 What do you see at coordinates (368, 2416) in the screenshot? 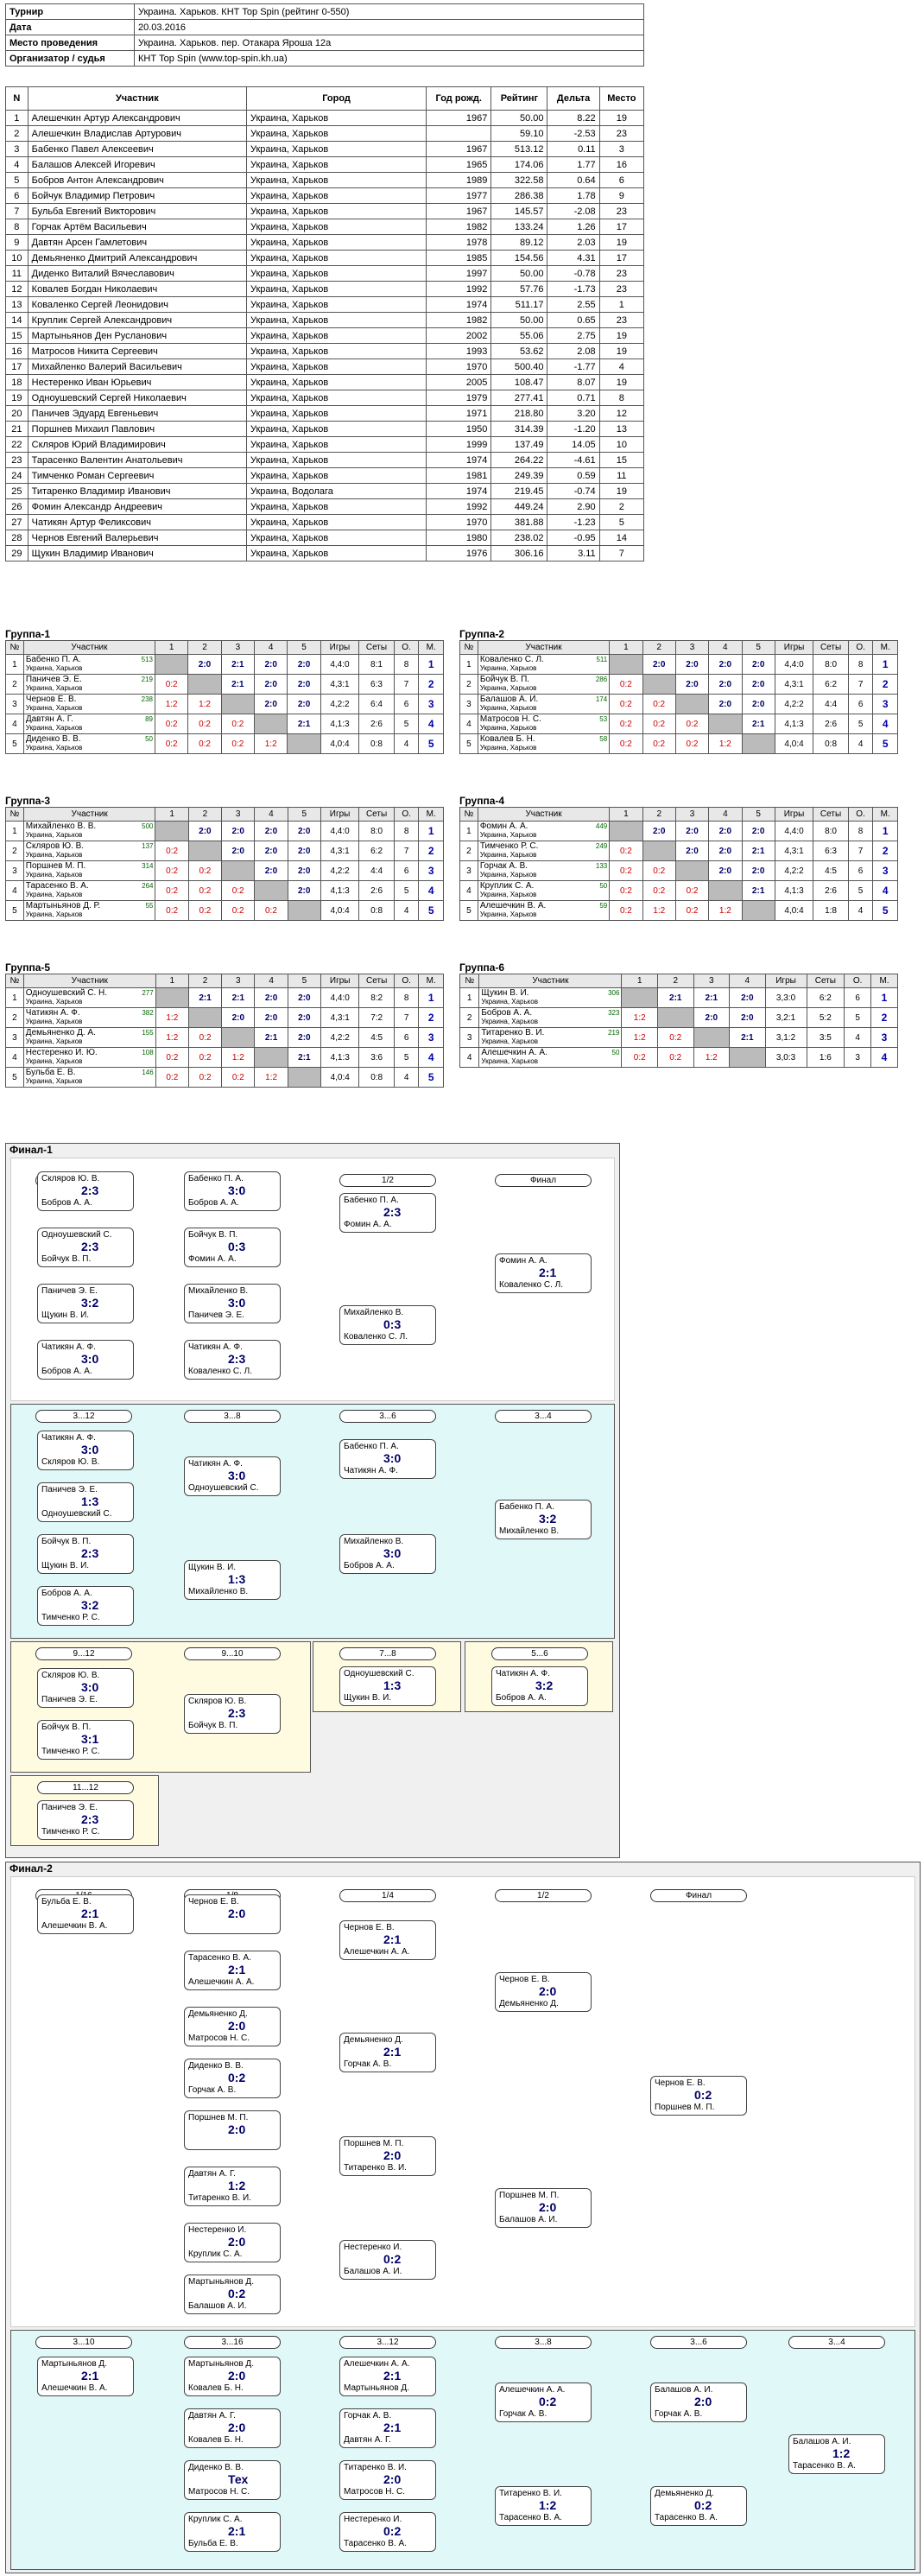
I see `match-player-1: Горчак А. В.` at bounding box center [368, 2416].